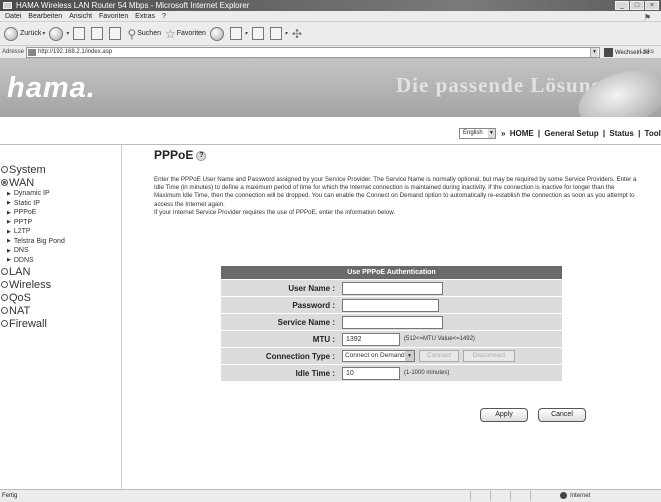  What do you see at coordinates (562, 415) in the screenshot?
I see `cancel-button: Cancel` at bounding box center [562, 415].